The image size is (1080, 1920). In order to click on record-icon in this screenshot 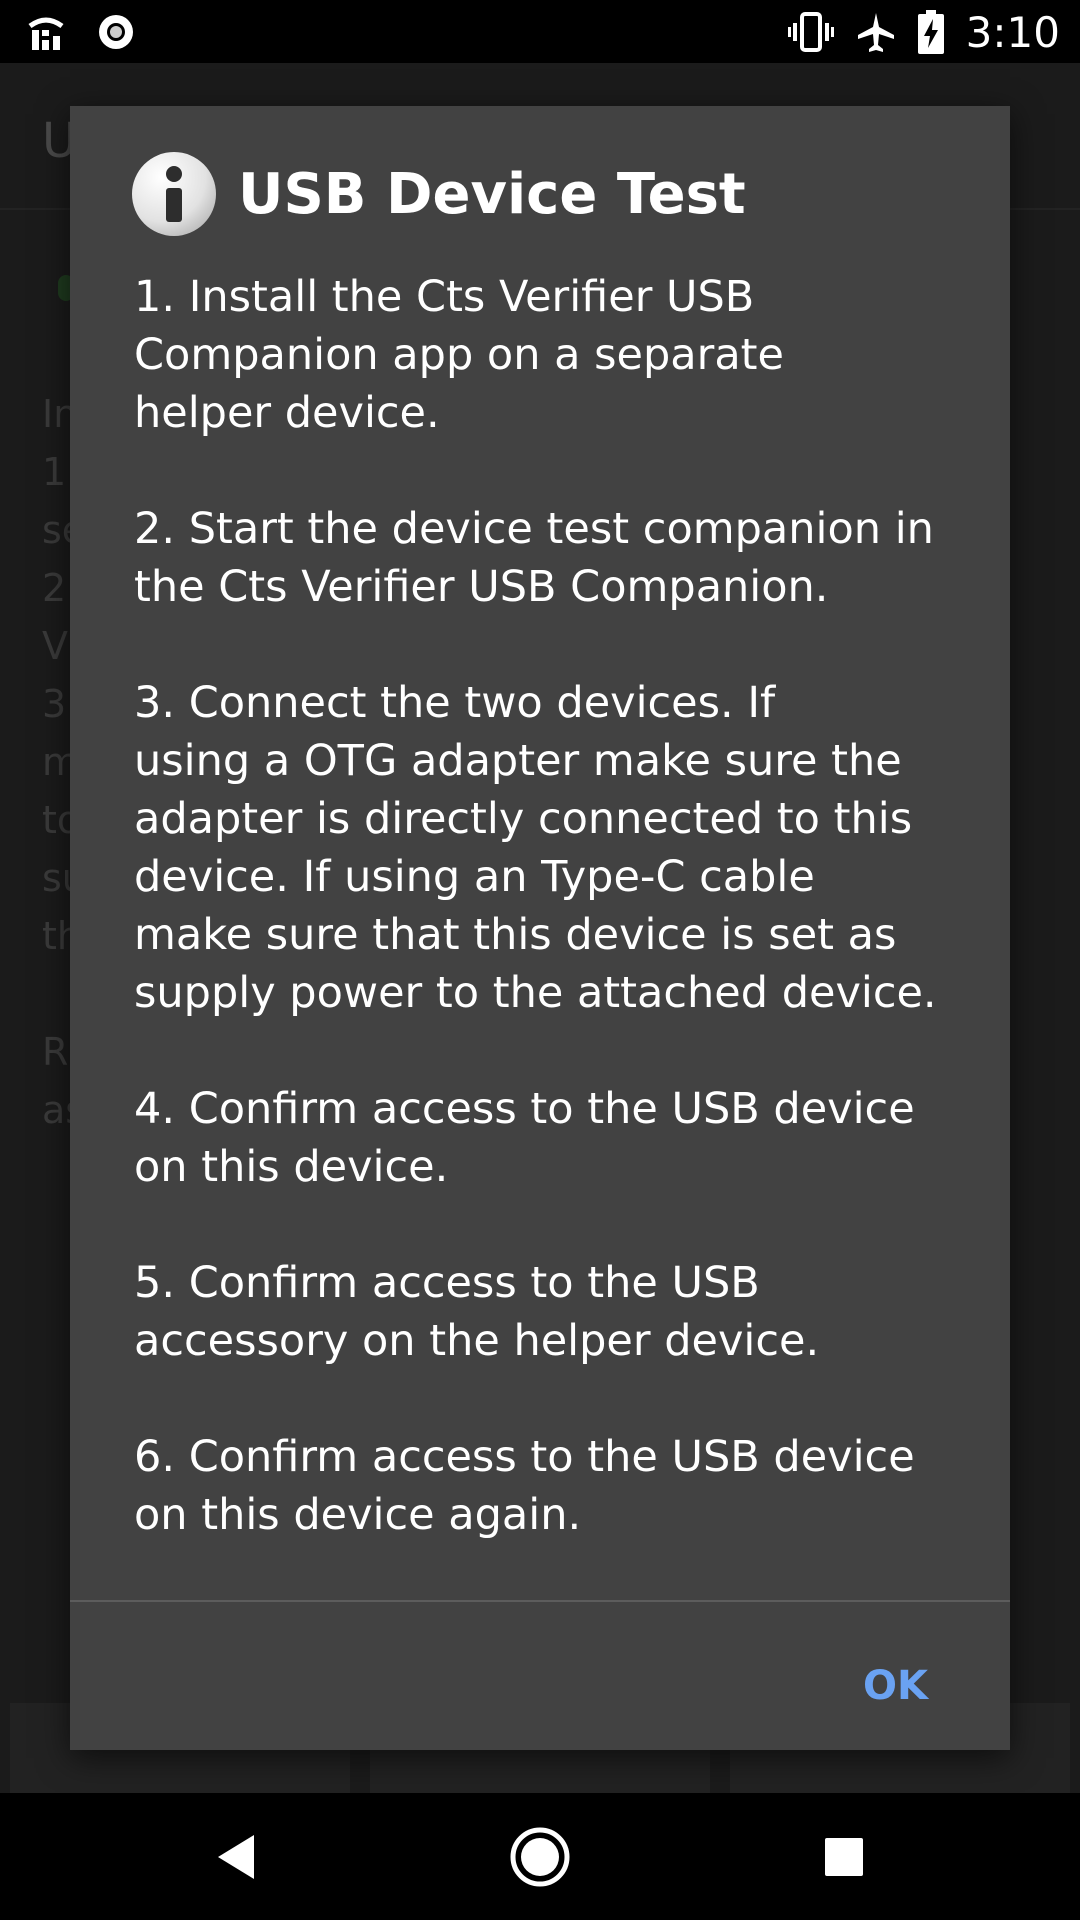, I will do `click(116, 32)`.